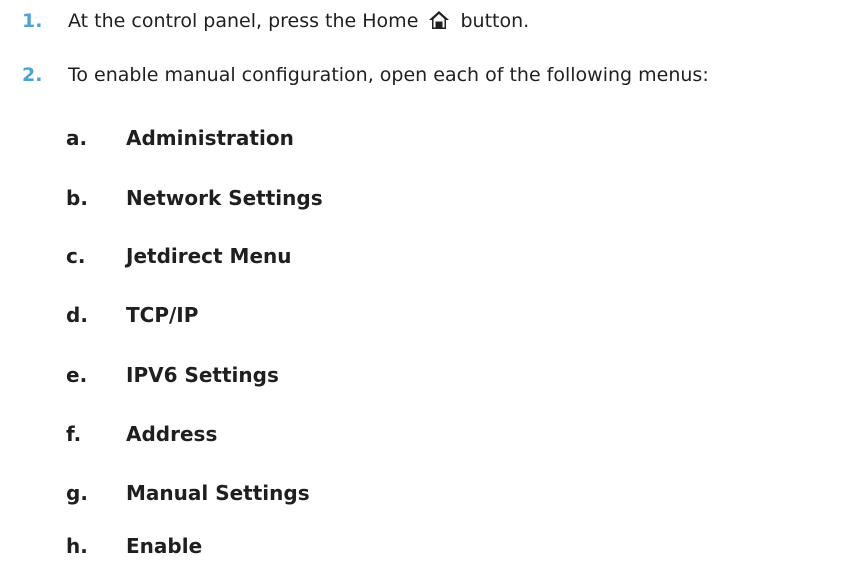 The image size is (853, 563). What do you see at coordinates (162, 315) in the screenshot?
I see `menu-path-label: TCP/IP` at bounding box center [162, 315].